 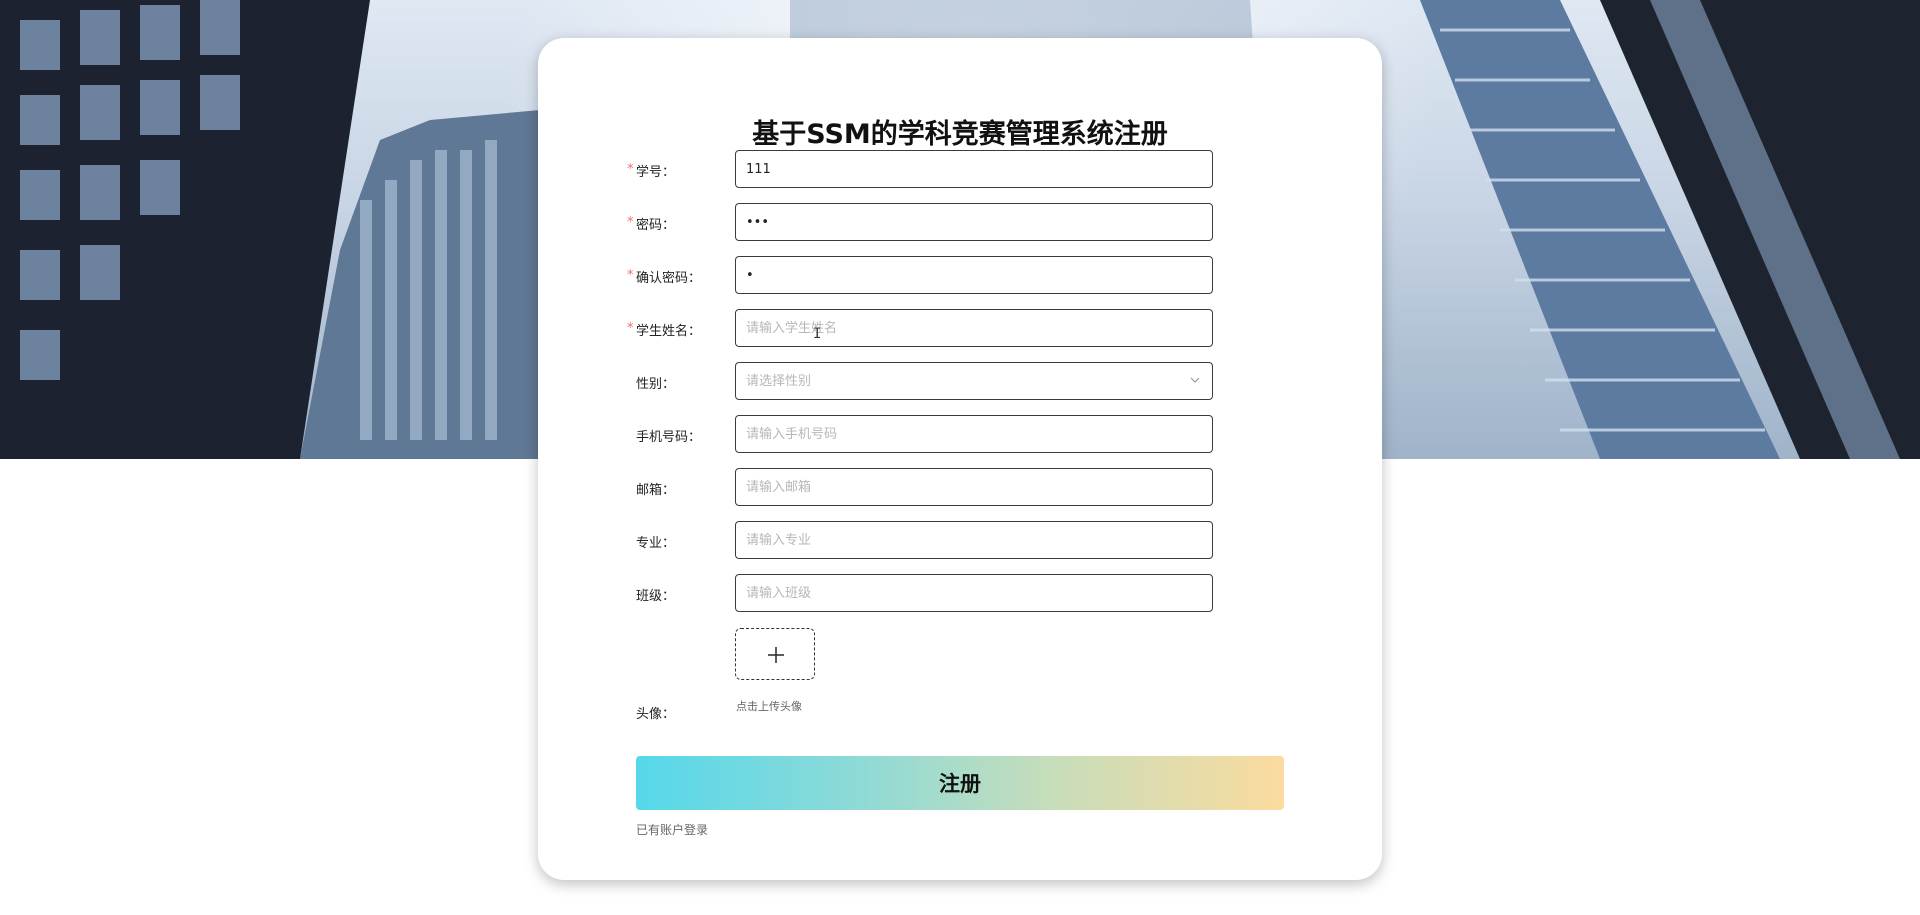 I want to click on field-confirm-password: * 确认密码：, so click(x=960, y=276).